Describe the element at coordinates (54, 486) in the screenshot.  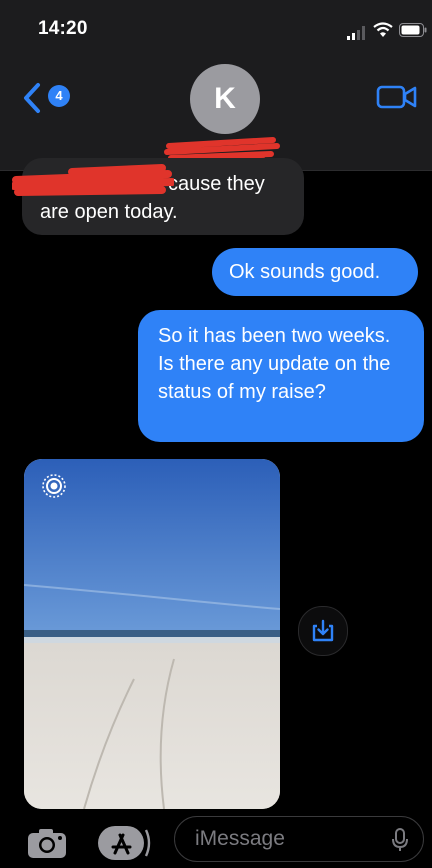
I see `live-photo-icon` at that location.